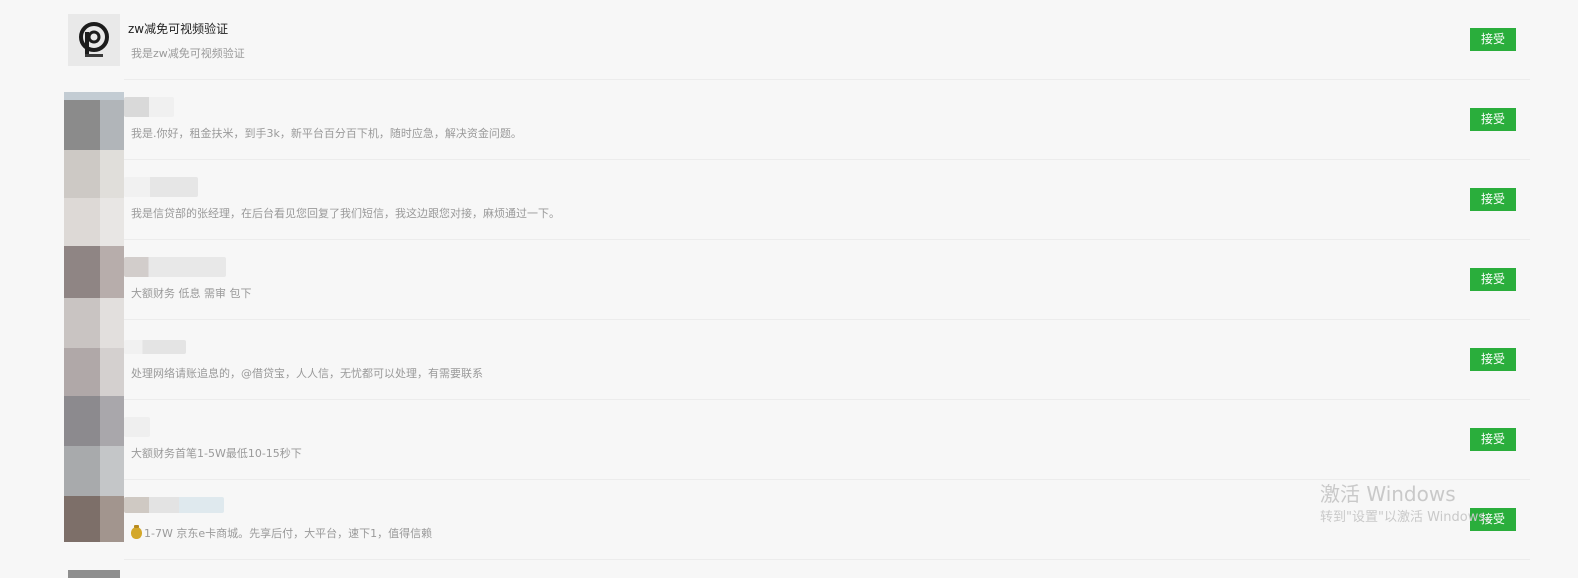  Describe the element at coordinates (345, 213) in the screenshot. I see `request-message: 我是信贷部的张经理，在后台看见您回复了我们短信，我这边跟您对接，麻烦通过一下。` at that location.